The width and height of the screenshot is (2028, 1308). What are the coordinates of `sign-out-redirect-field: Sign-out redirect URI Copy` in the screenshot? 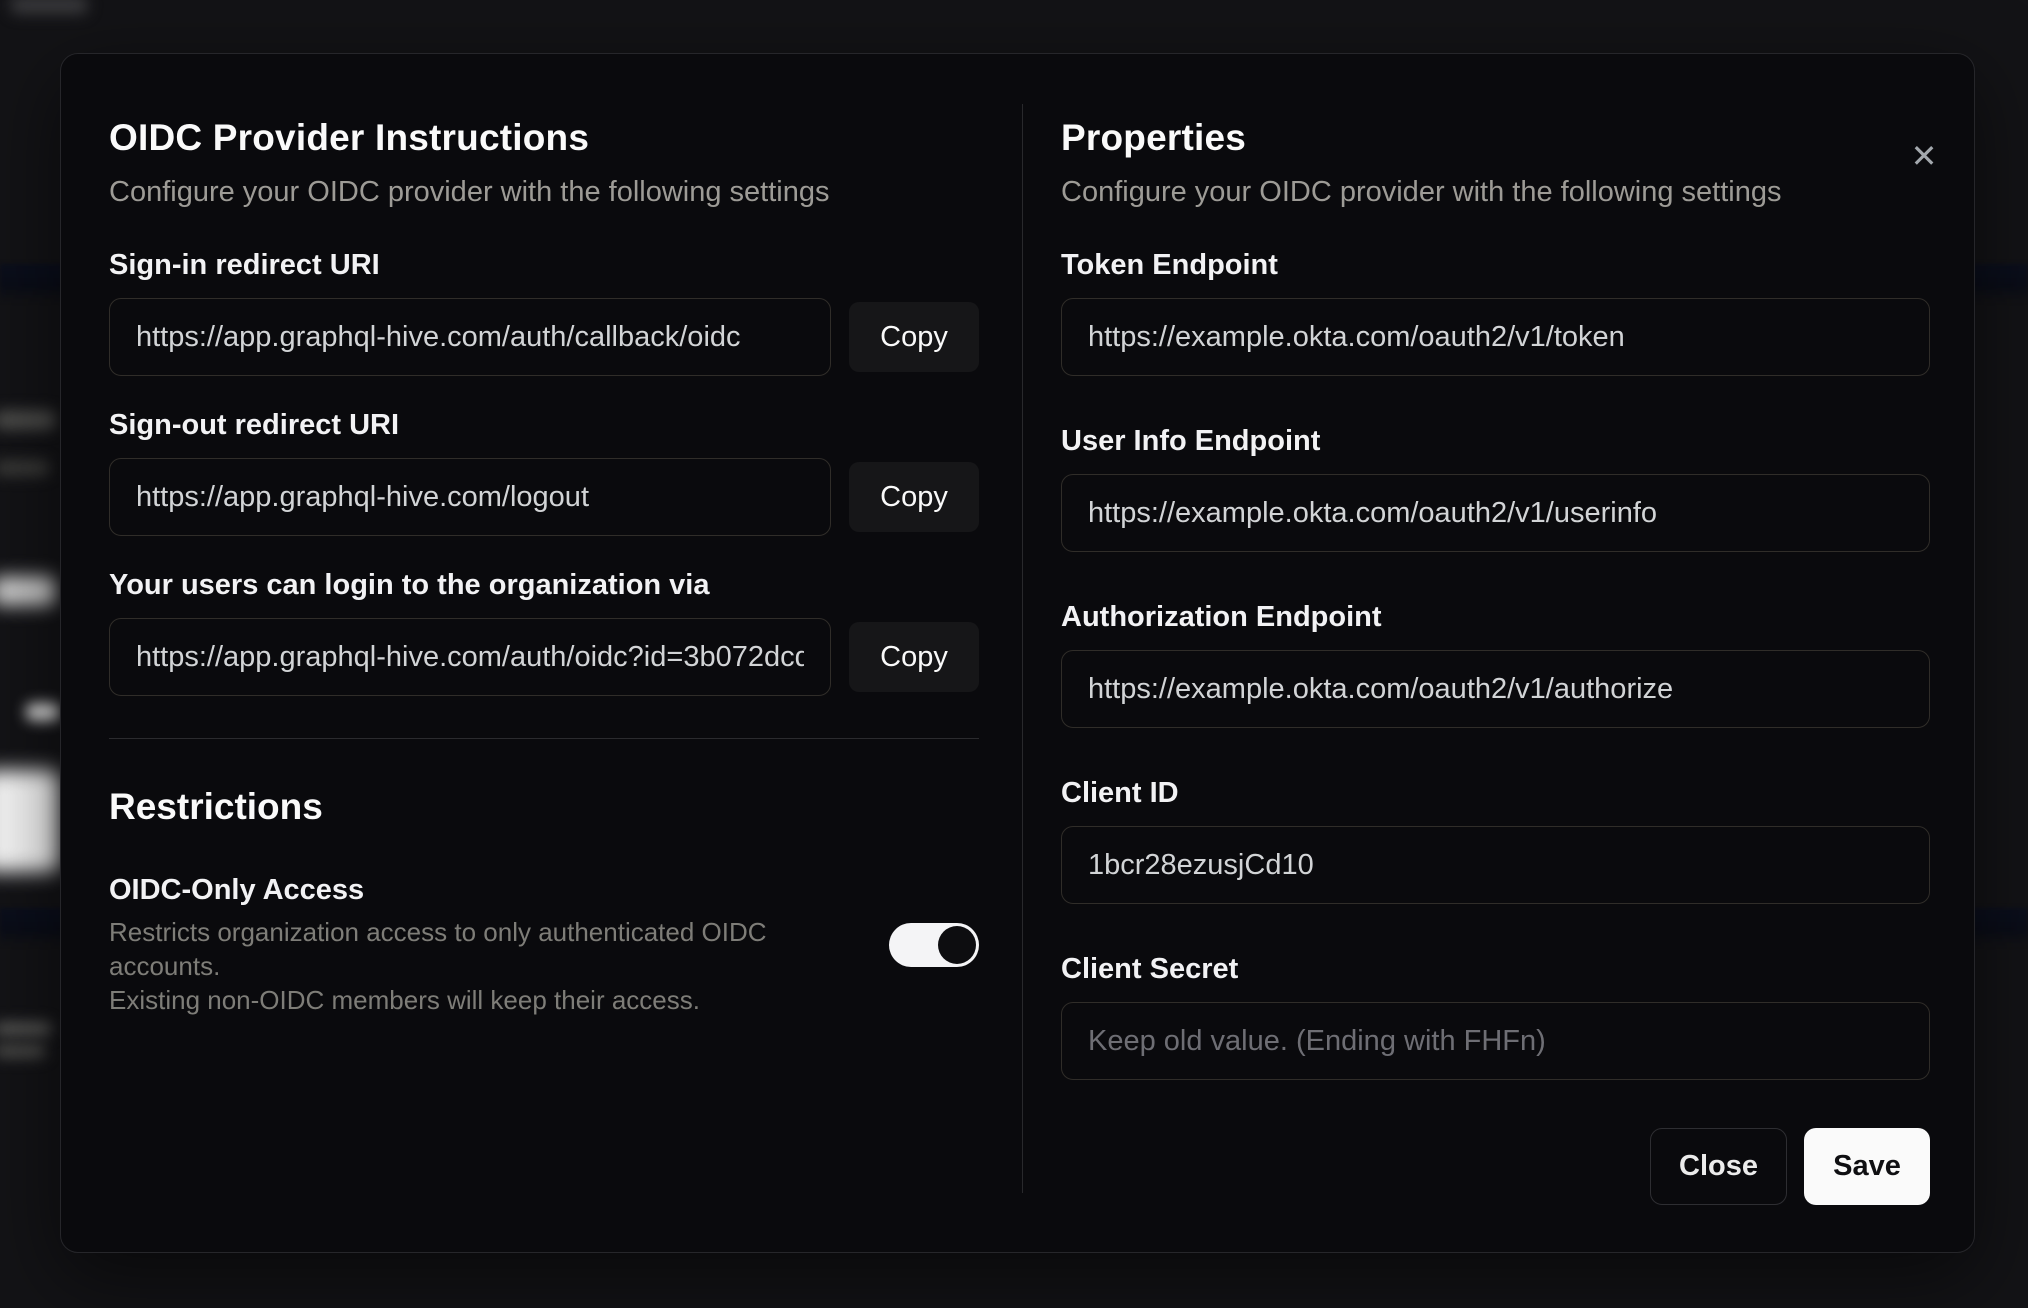 It's located at (544, 472).